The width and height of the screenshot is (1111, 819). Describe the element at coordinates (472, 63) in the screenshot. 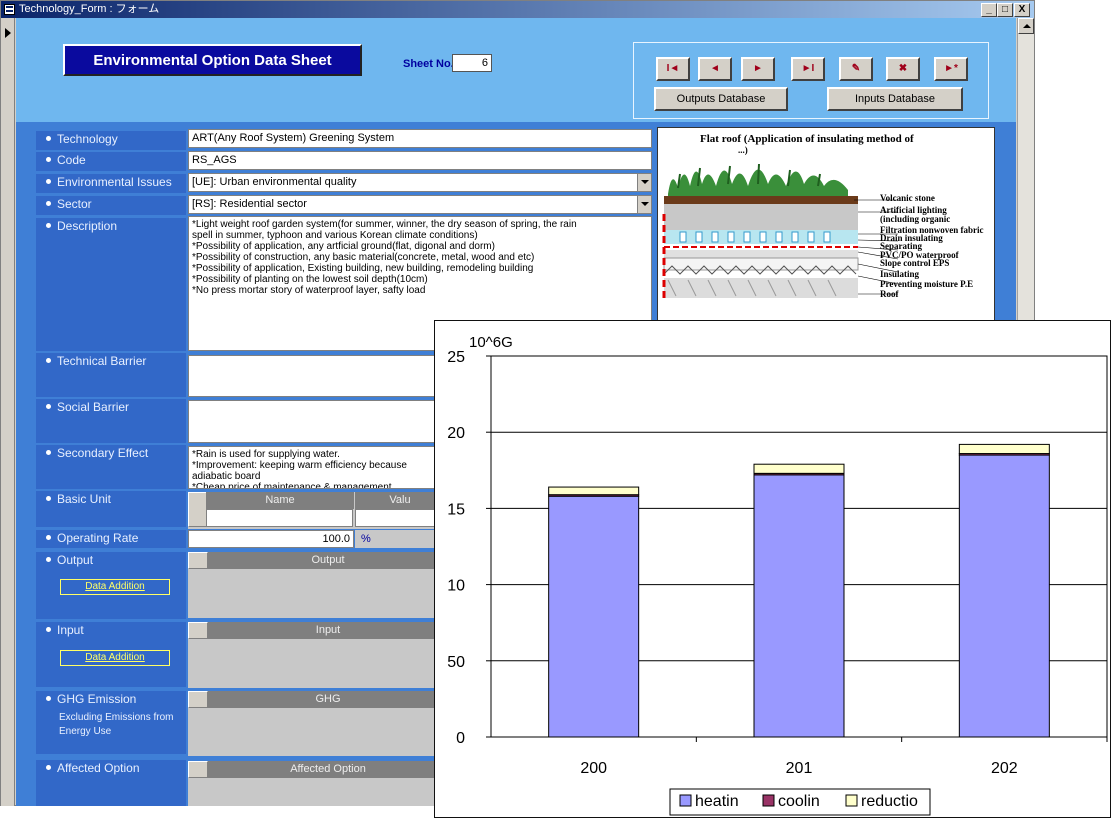

I see `sheet-number-field: 6` at that location.